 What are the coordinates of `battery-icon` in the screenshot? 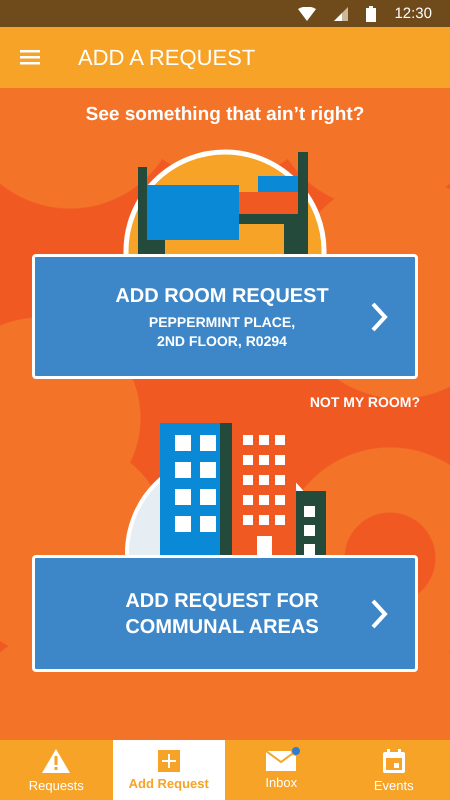 It's located at (371, 14).